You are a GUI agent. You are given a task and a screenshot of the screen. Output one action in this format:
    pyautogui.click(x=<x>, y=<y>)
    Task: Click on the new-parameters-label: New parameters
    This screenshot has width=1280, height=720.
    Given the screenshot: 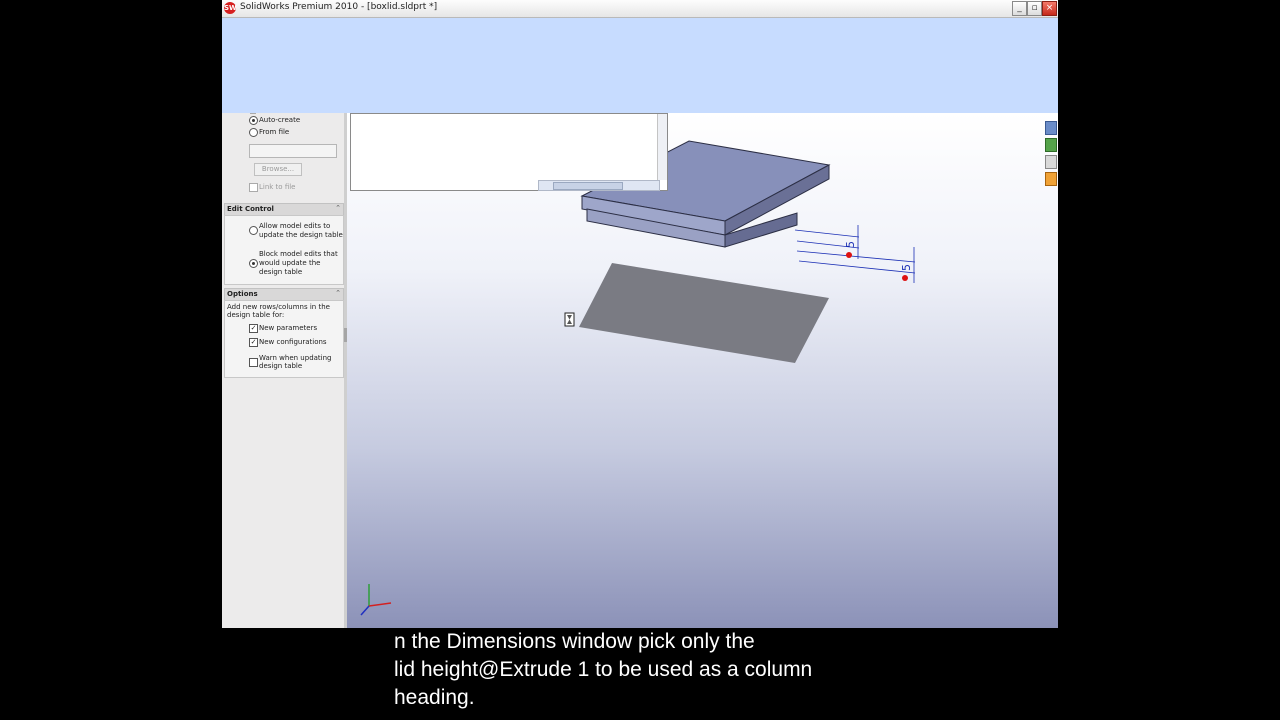 What is the action you would take?
    pyautogui.click(x=288, y=328)
    